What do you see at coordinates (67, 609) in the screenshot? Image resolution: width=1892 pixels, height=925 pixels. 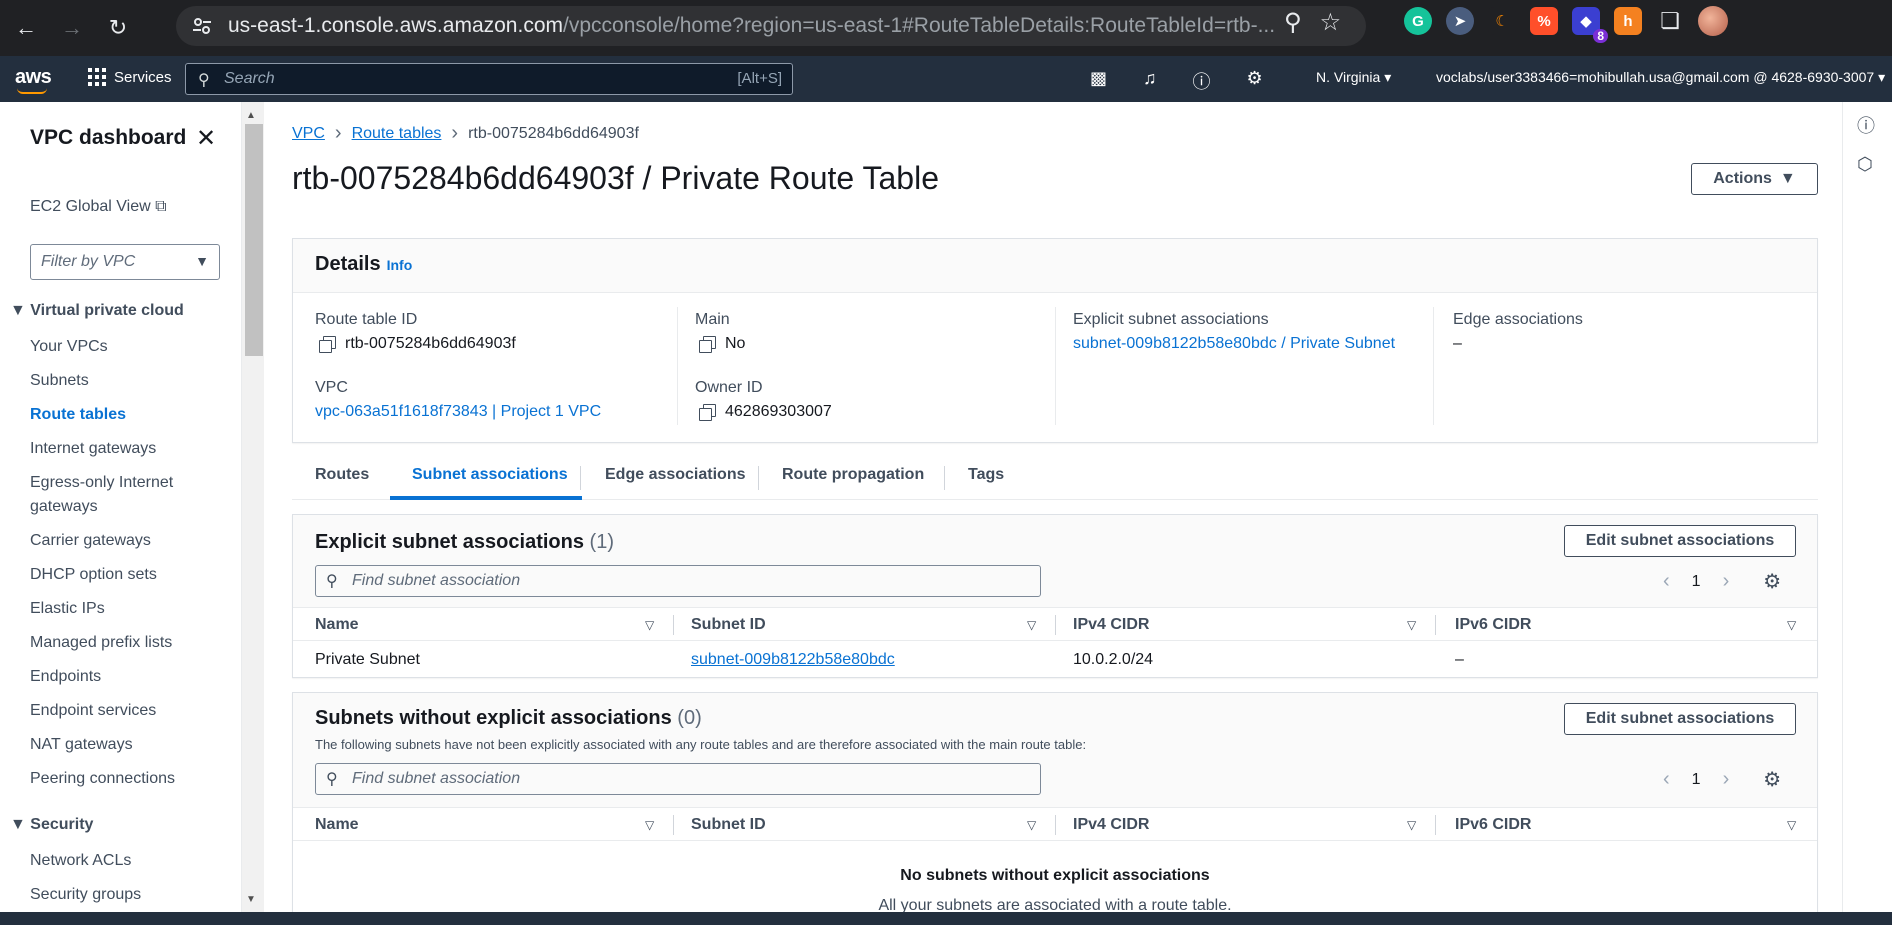 I see `sidebar-item-elastic-ips: Elastic IPs` at bounding box center [67, 609].